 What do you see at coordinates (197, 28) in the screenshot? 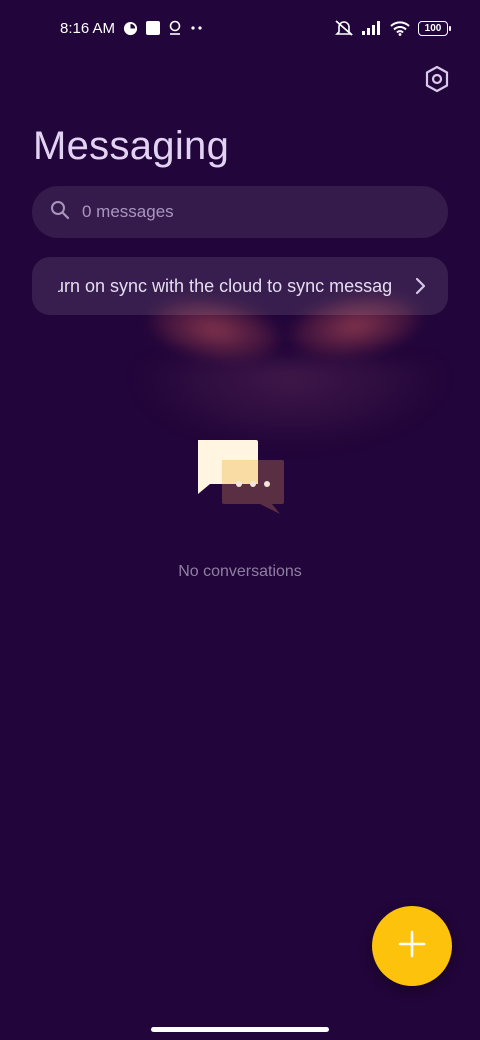
I see `more-dots-icon` at bounding box center [197, 28].